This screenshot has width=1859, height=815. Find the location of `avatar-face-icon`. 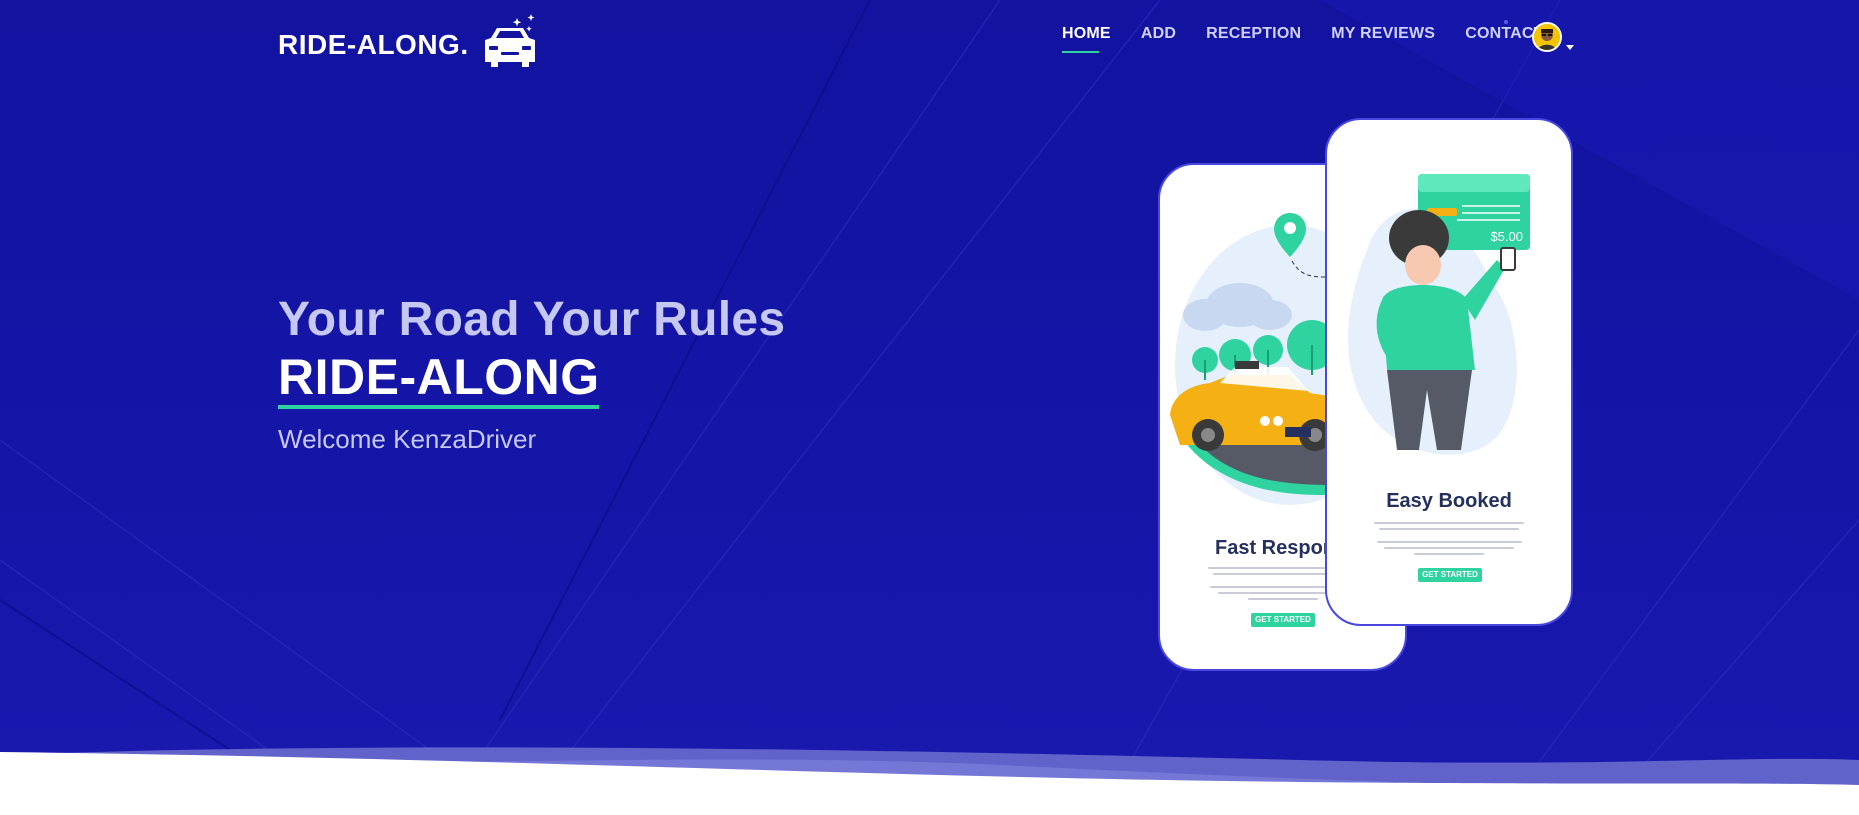

avatar-face-icon is located at coordinates (1547, 37).